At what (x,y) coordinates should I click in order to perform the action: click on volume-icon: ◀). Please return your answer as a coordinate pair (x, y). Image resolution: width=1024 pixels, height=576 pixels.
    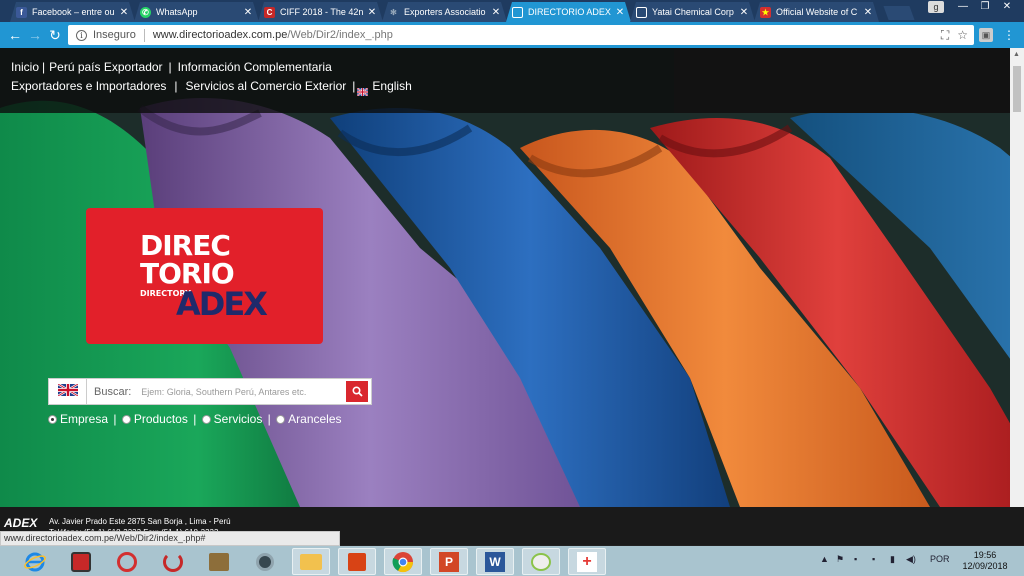
    Looking at the image, I should click on (911, 559).